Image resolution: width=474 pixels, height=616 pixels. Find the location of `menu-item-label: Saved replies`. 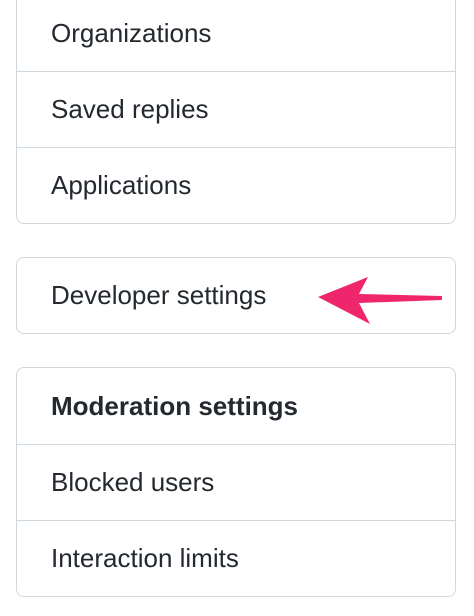

menu-item-label: Saved replies is located at coordinates (130, 109).